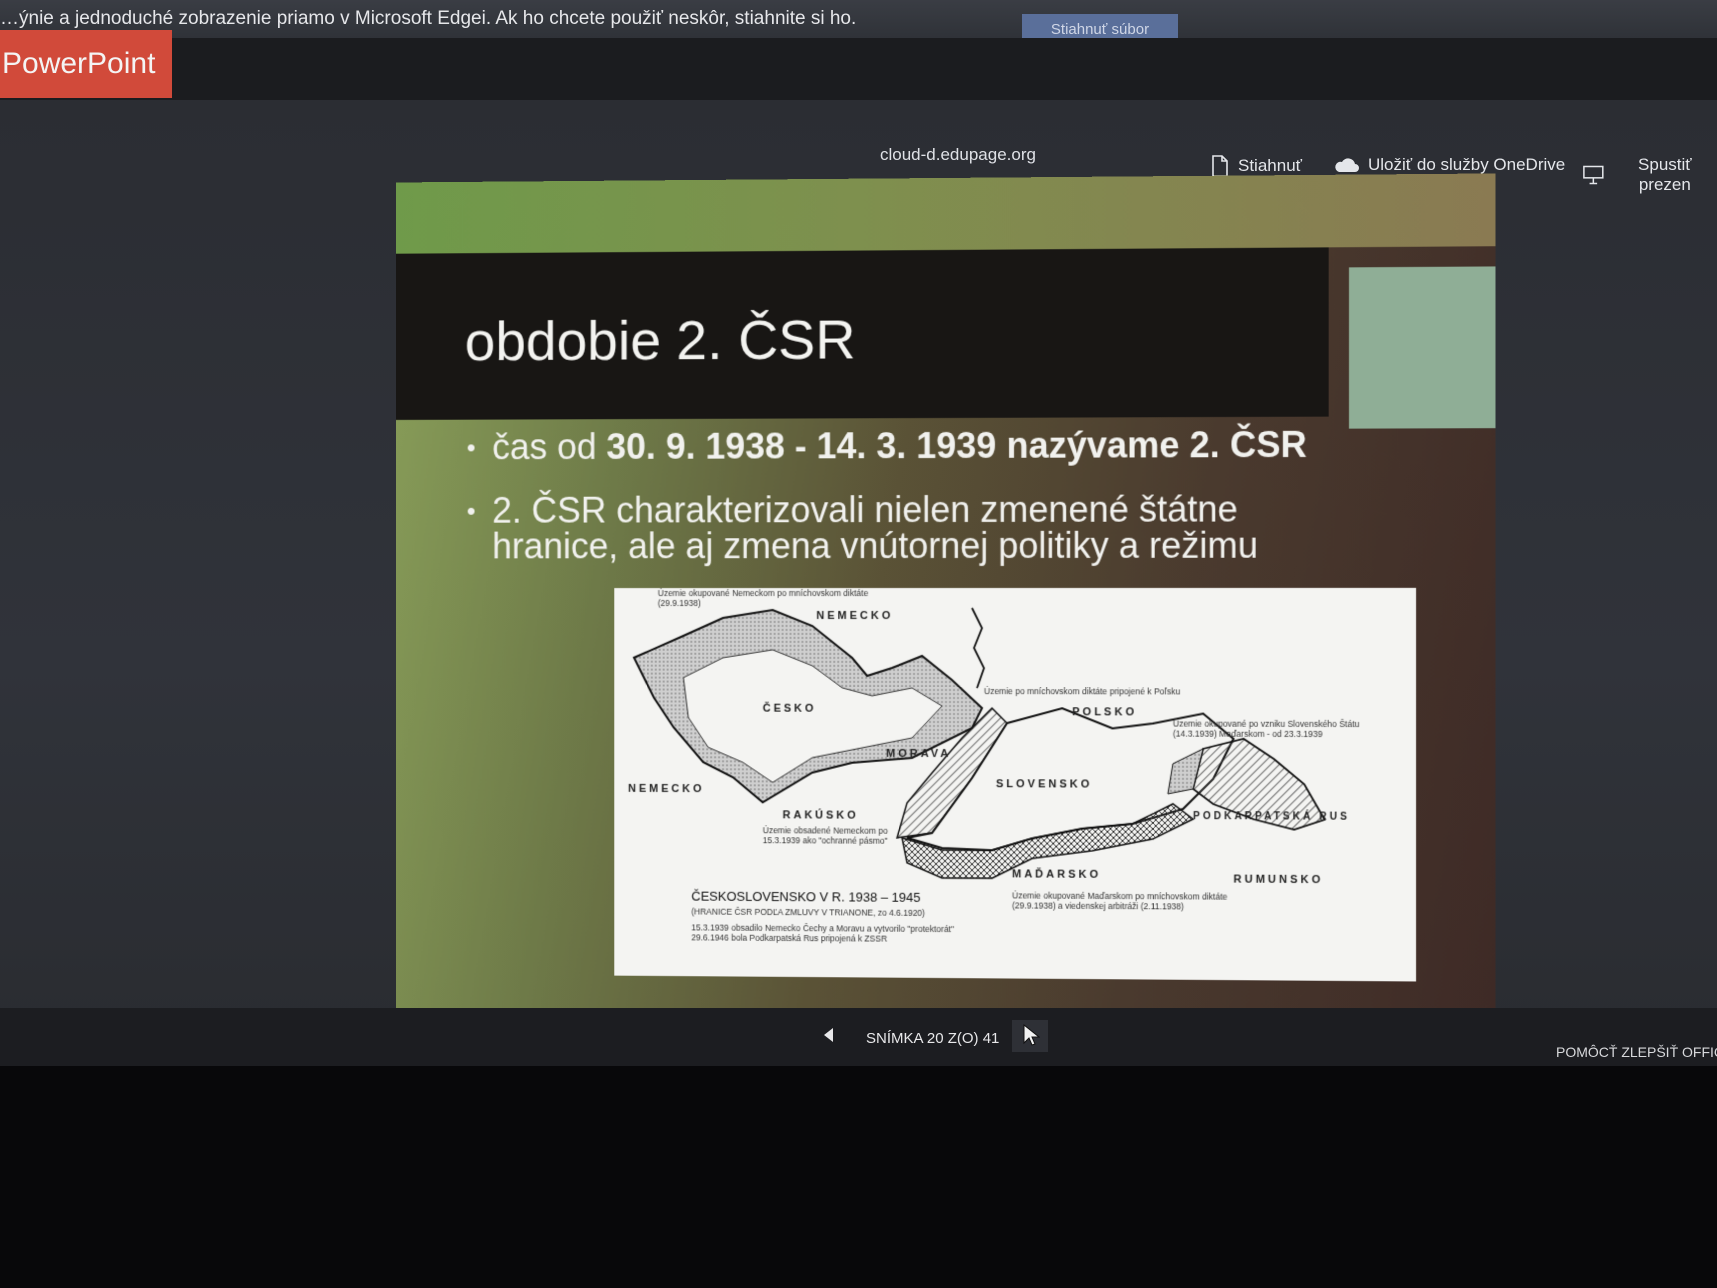 This screenshot has height=1288, width=1717. I want to click on slide-accent-block, so click(1422, 347).